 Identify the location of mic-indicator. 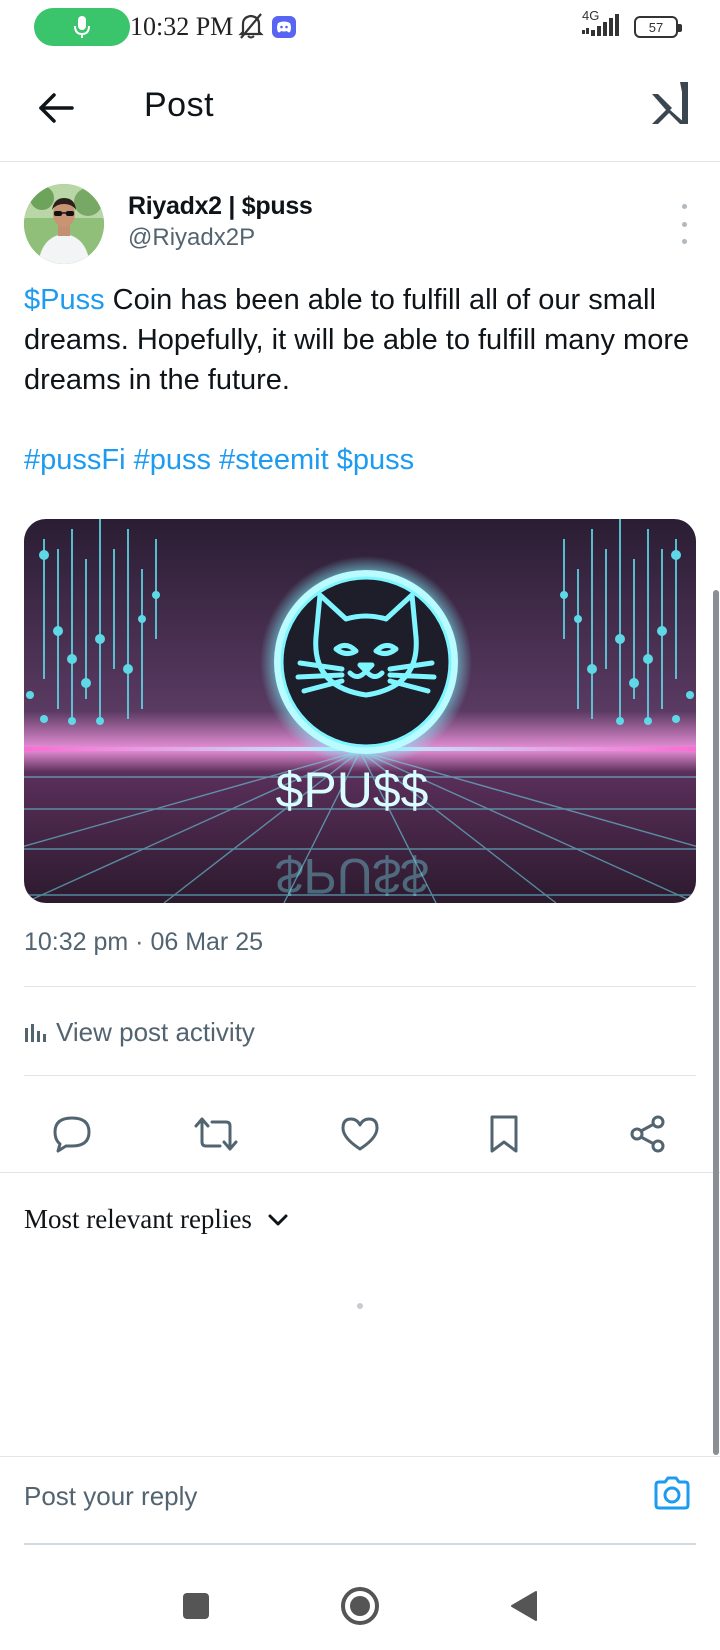
(82, 27).